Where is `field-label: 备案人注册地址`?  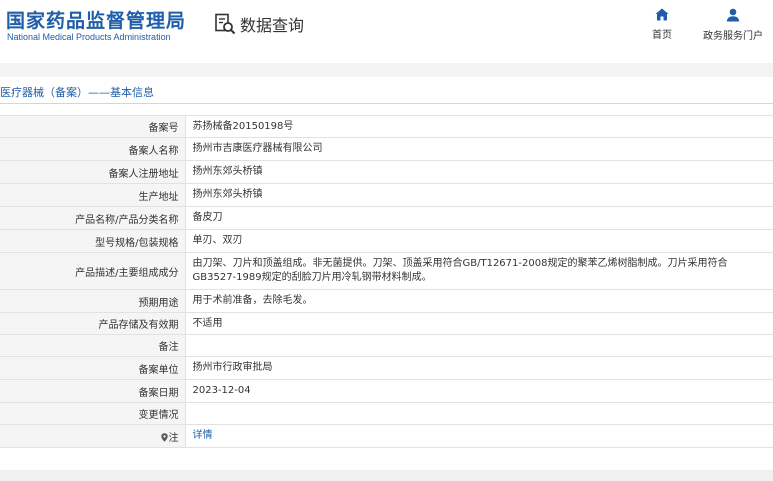
field-label: 备案人注册地址 is located at coordinates (93, 172).